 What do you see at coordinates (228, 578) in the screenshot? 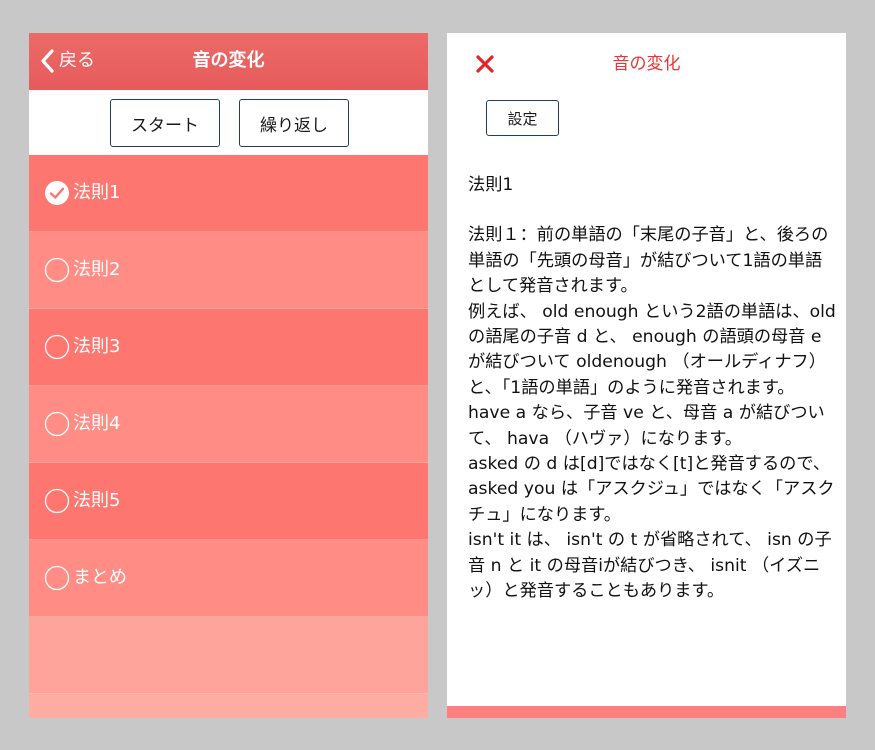
I see `list-item-summary: まとめ` at bounding box center [228, 578].